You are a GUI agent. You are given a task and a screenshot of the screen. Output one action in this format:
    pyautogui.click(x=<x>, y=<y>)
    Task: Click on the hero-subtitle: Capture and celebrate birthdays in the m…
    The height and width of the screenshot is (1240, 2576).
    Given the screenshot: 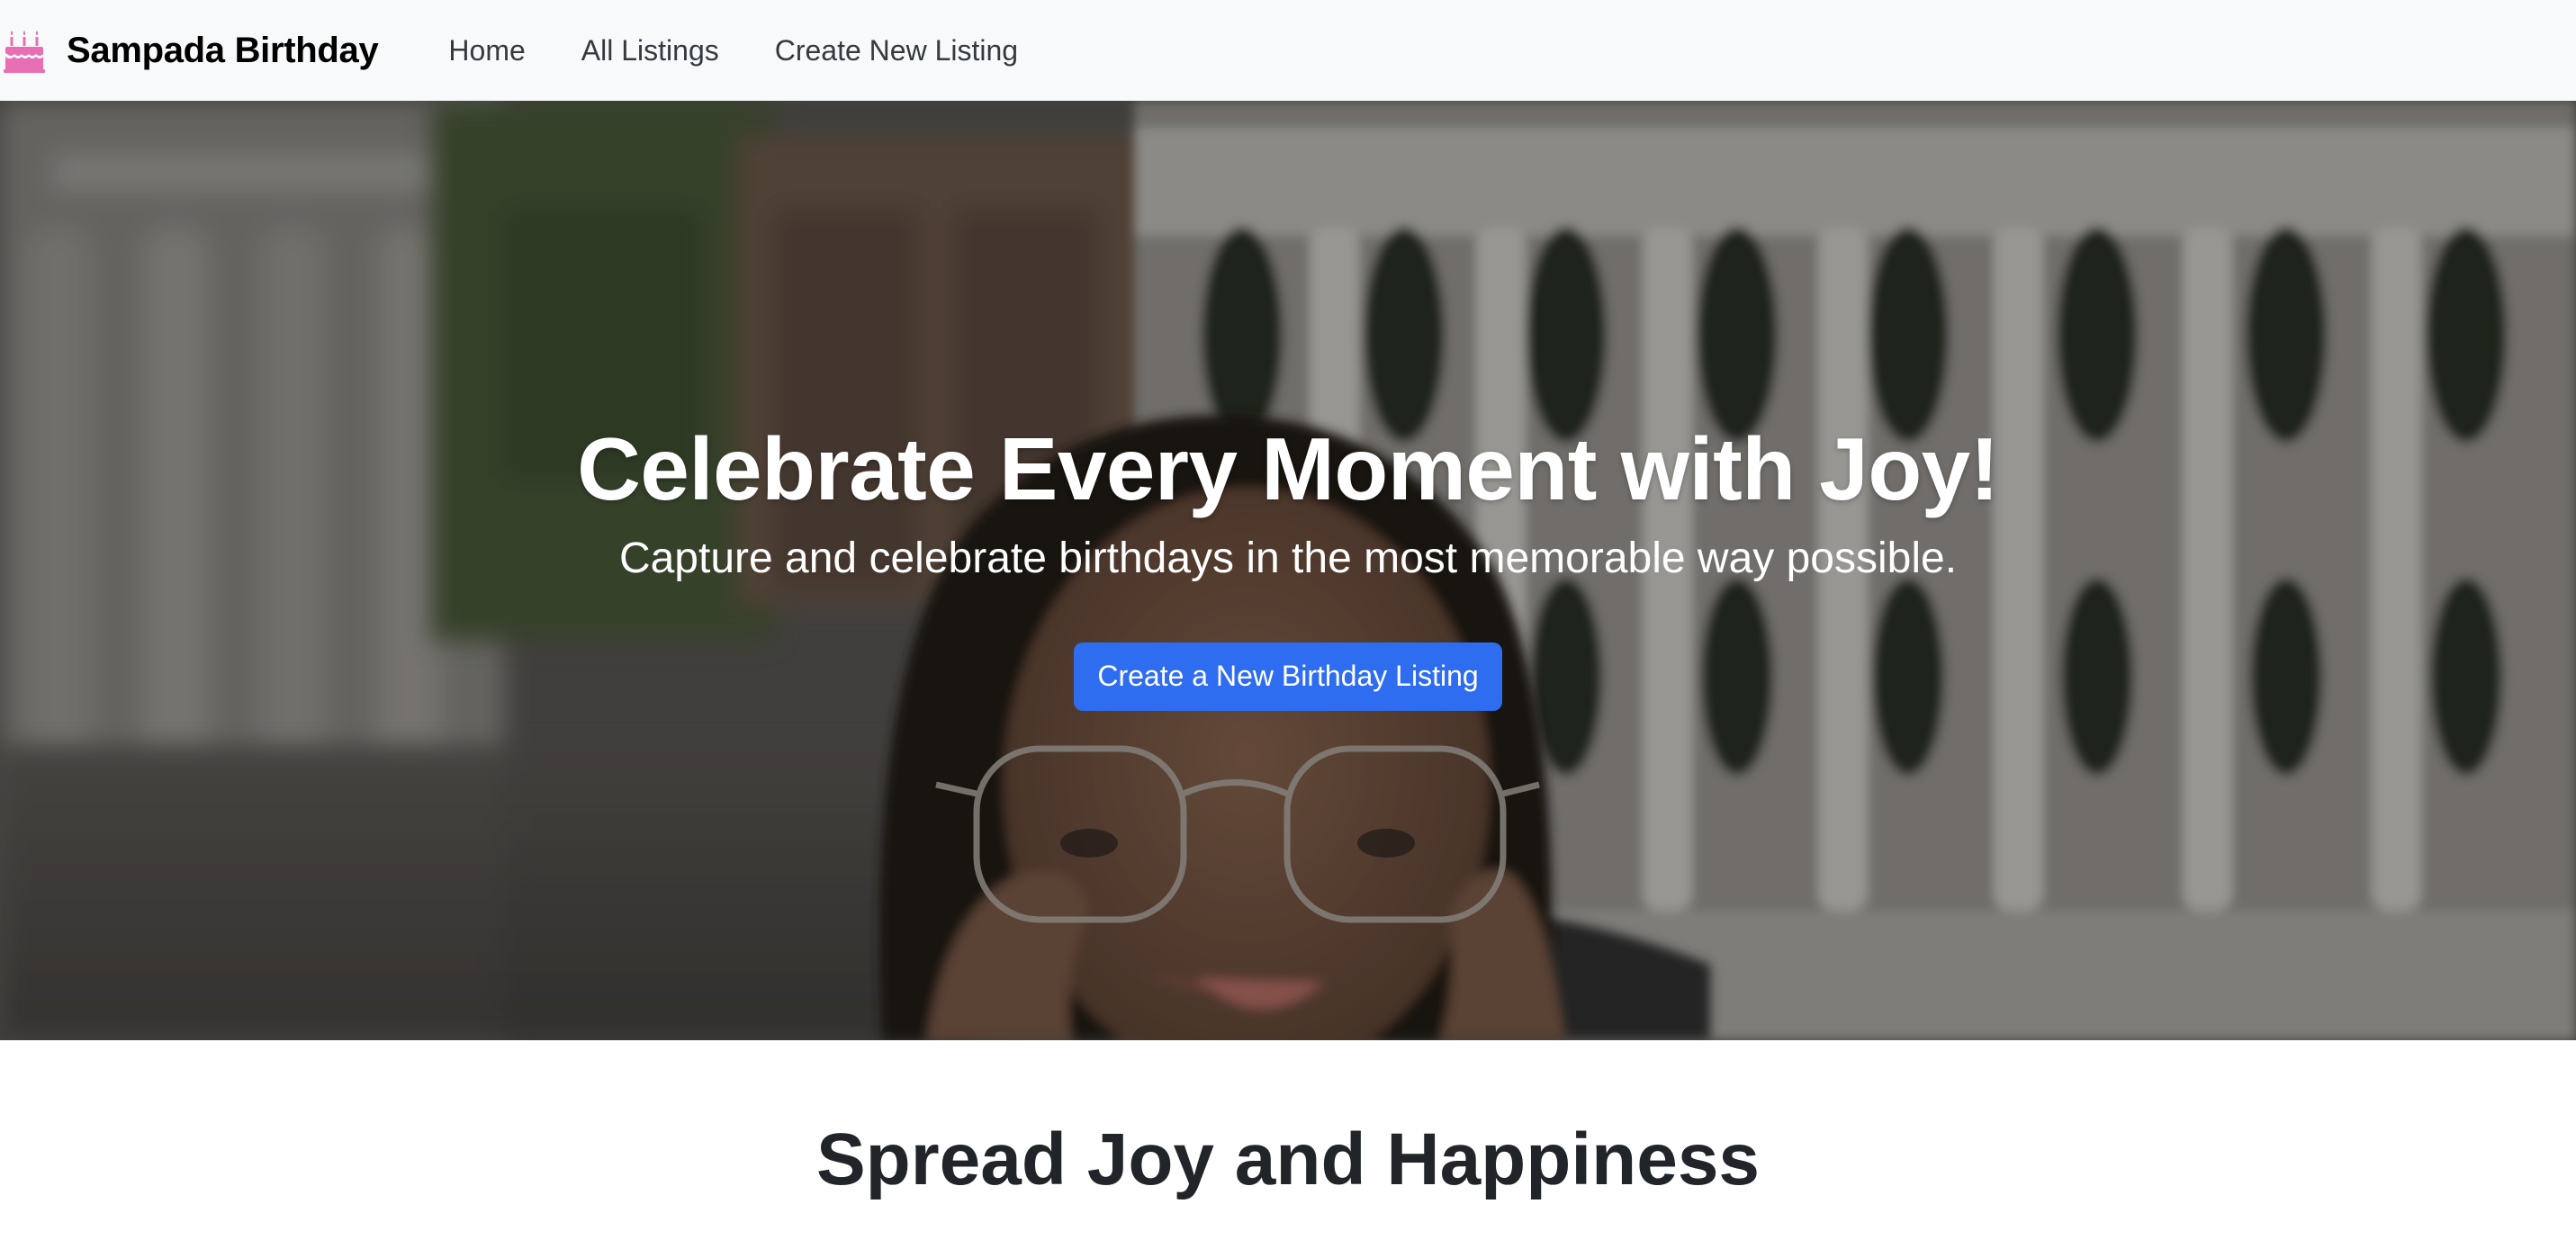 What is the action you would take?
    pyautogui.click(x=1288, y=558)
    